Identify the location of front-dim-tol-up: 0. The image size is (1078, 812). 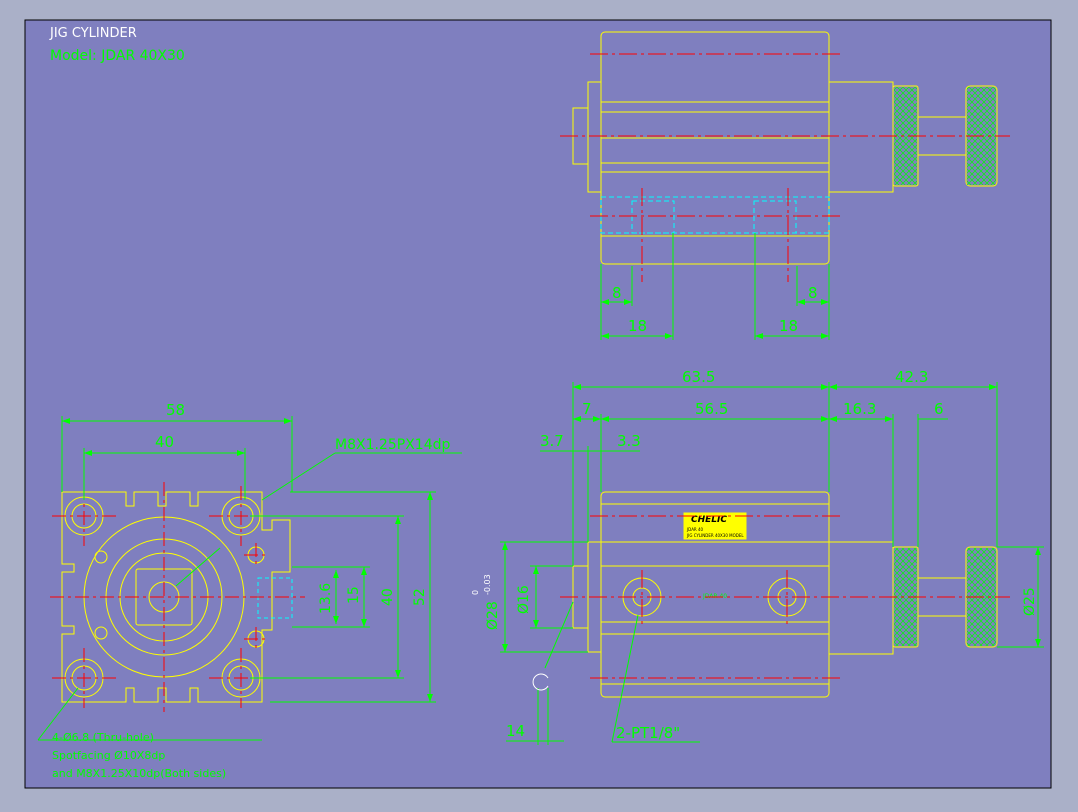
(475, 592).